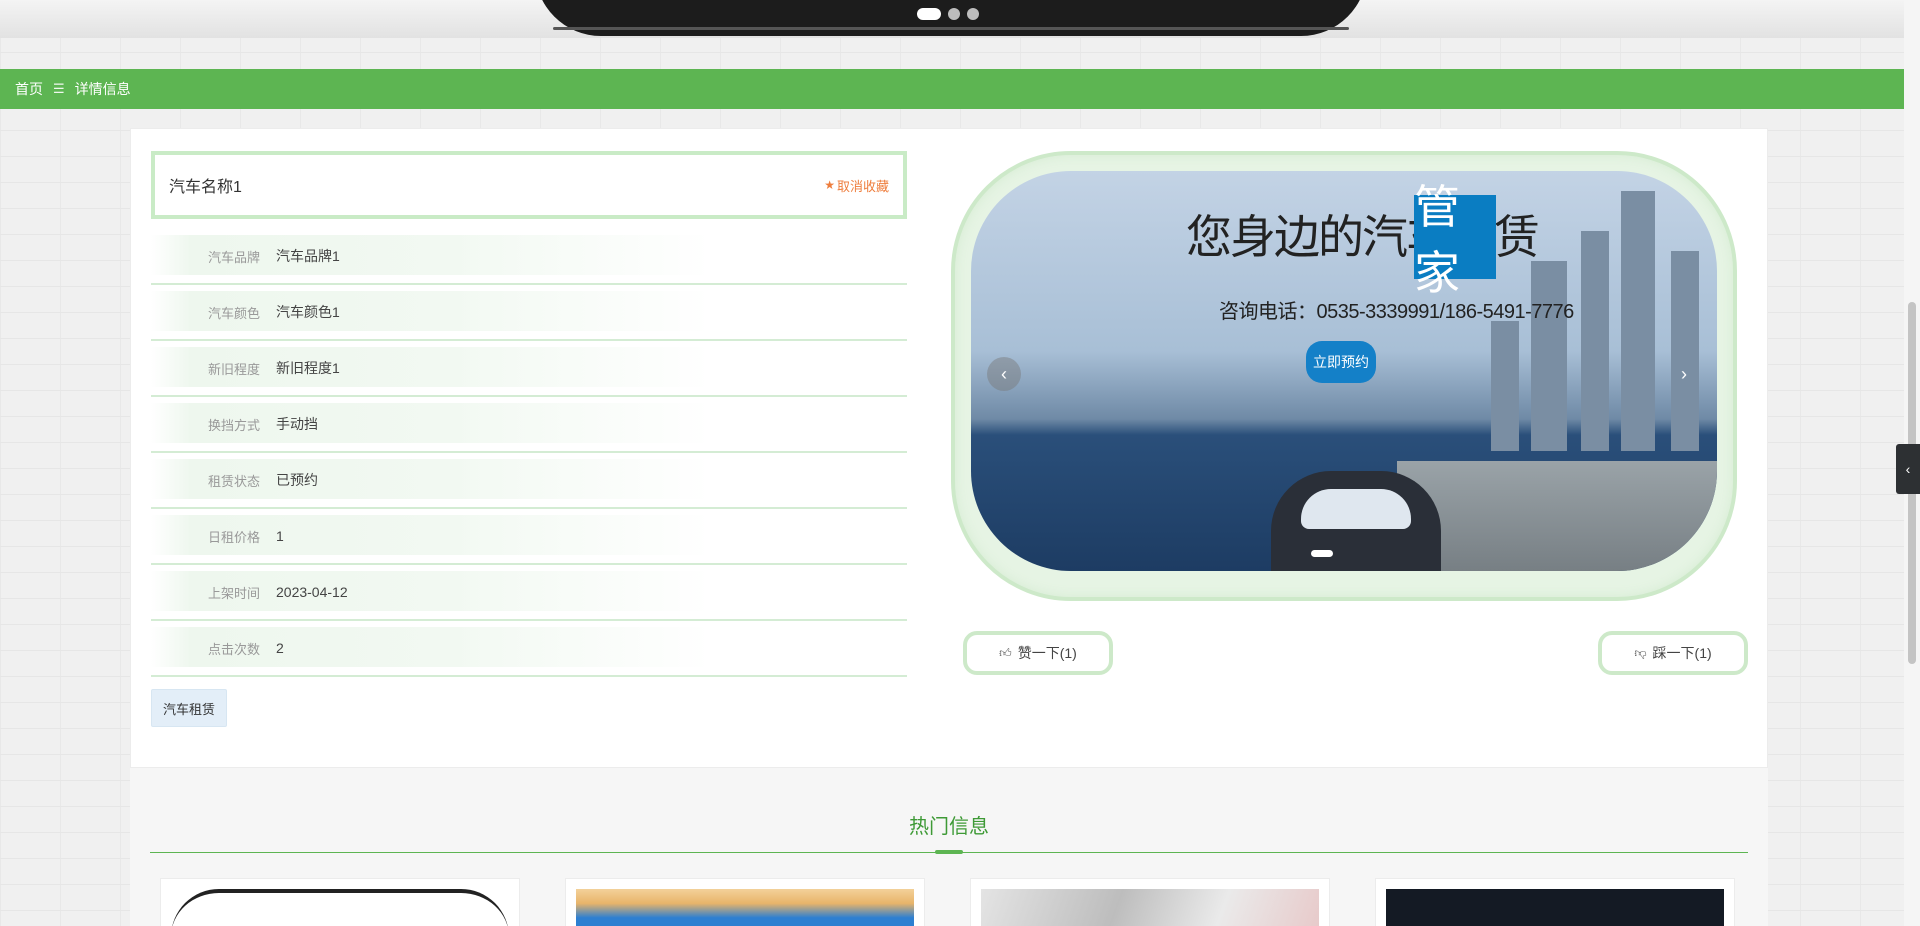  Describe the element at coordinates (1356, 521) in the screenshot. I see `car-image` at that location.